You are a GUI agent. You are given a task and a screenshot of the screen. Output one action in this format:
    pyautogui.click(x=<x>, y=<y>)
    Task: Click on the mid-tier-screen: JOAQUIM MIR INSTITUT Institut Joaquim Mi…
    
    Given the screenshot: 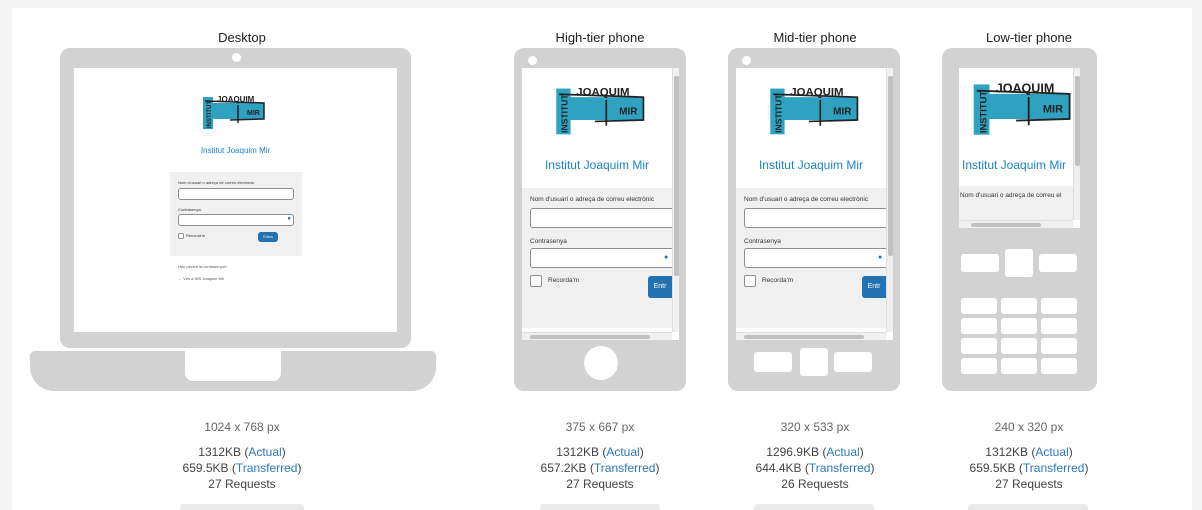 What is the action you would take?
    pyautogui.click(x=814, y=204)
    